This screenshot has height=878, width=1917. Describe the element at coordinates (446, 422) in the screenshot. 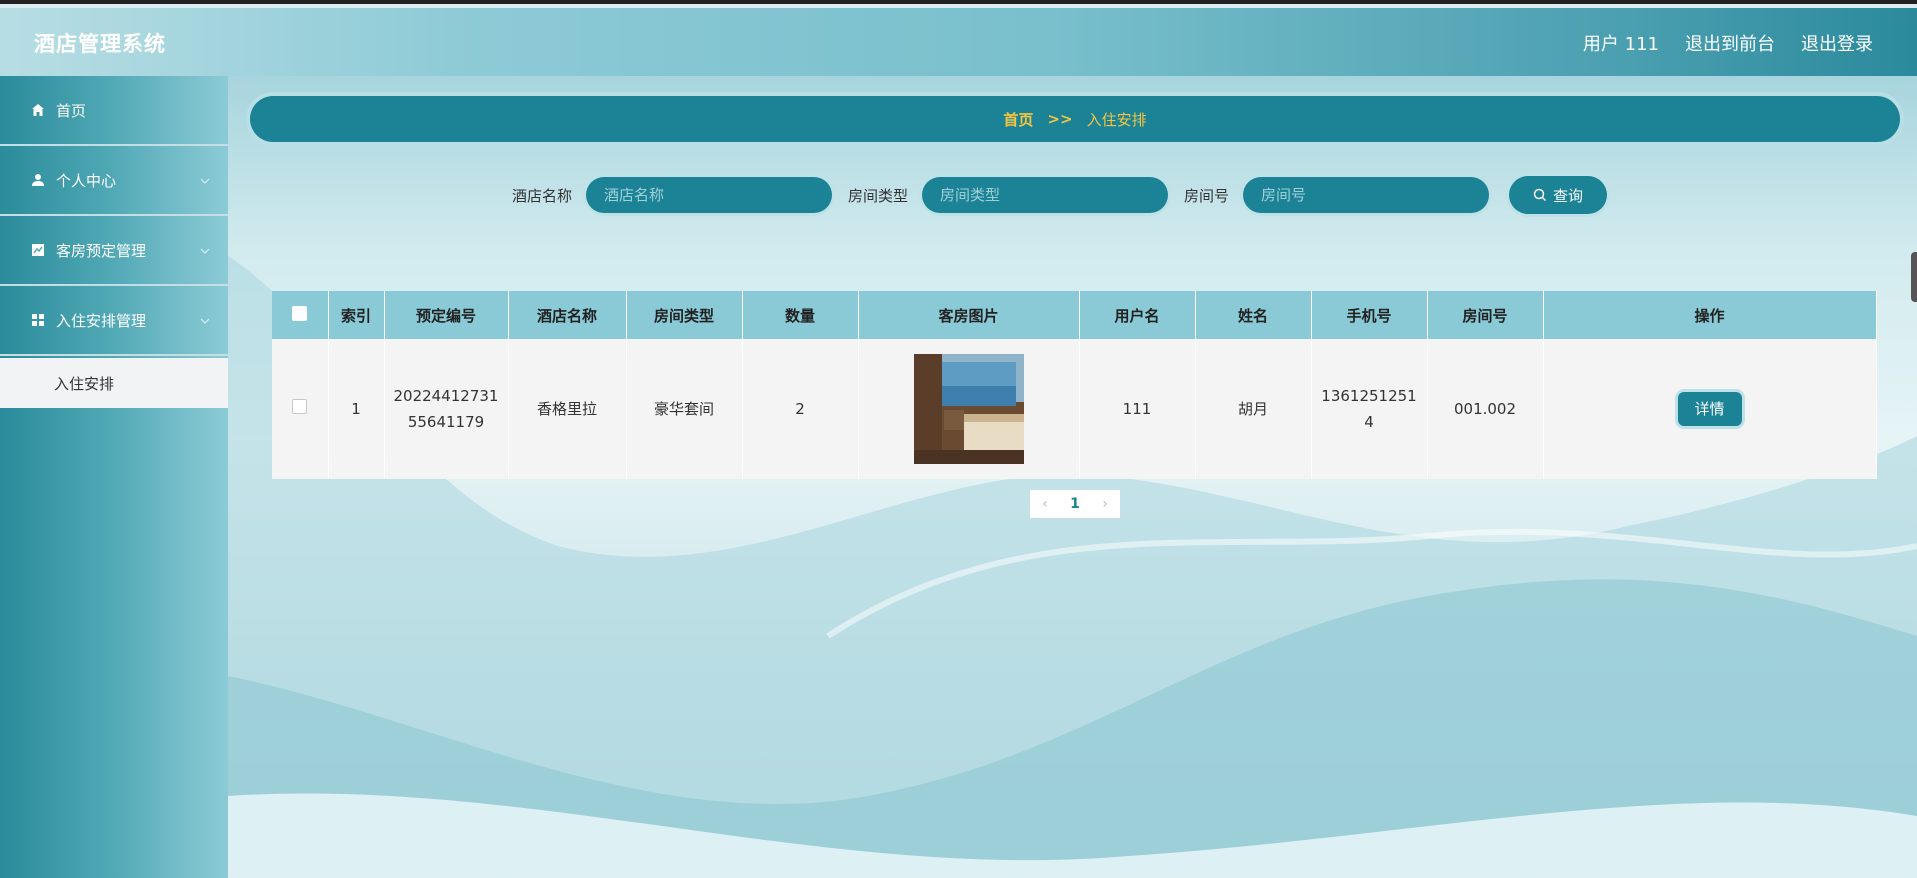

I see `order-no-line-2: 55641179` at that location.